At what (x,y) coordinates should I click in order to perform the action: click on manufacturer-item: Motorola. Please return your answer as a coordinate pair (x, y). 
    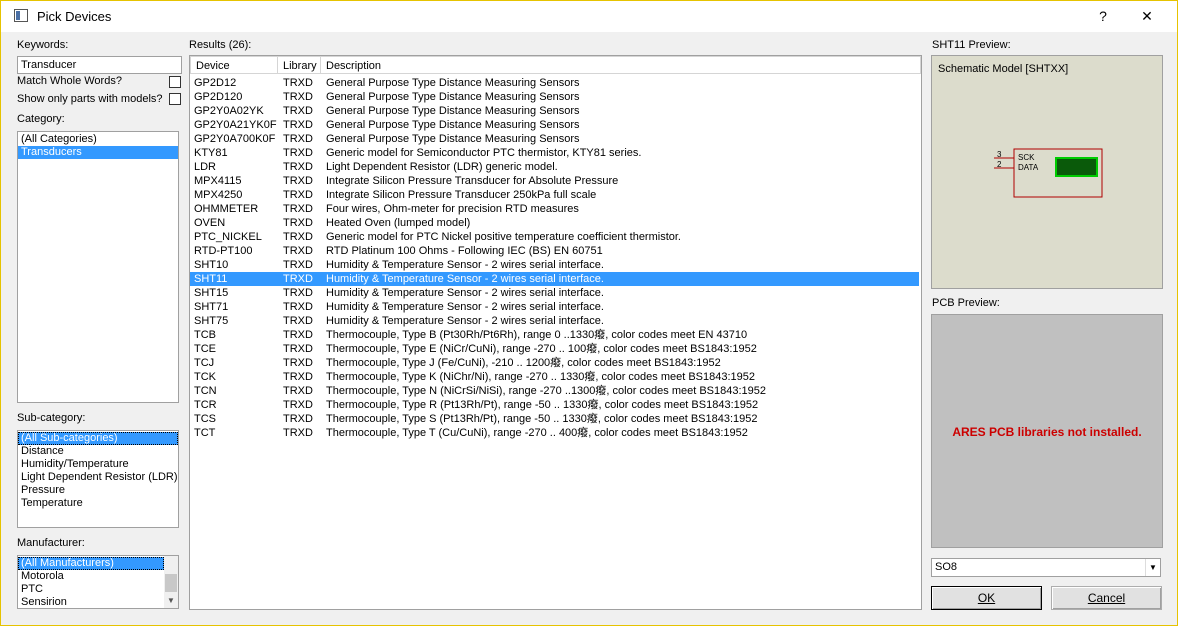
    Looking at the image, I should click on (91, 576).